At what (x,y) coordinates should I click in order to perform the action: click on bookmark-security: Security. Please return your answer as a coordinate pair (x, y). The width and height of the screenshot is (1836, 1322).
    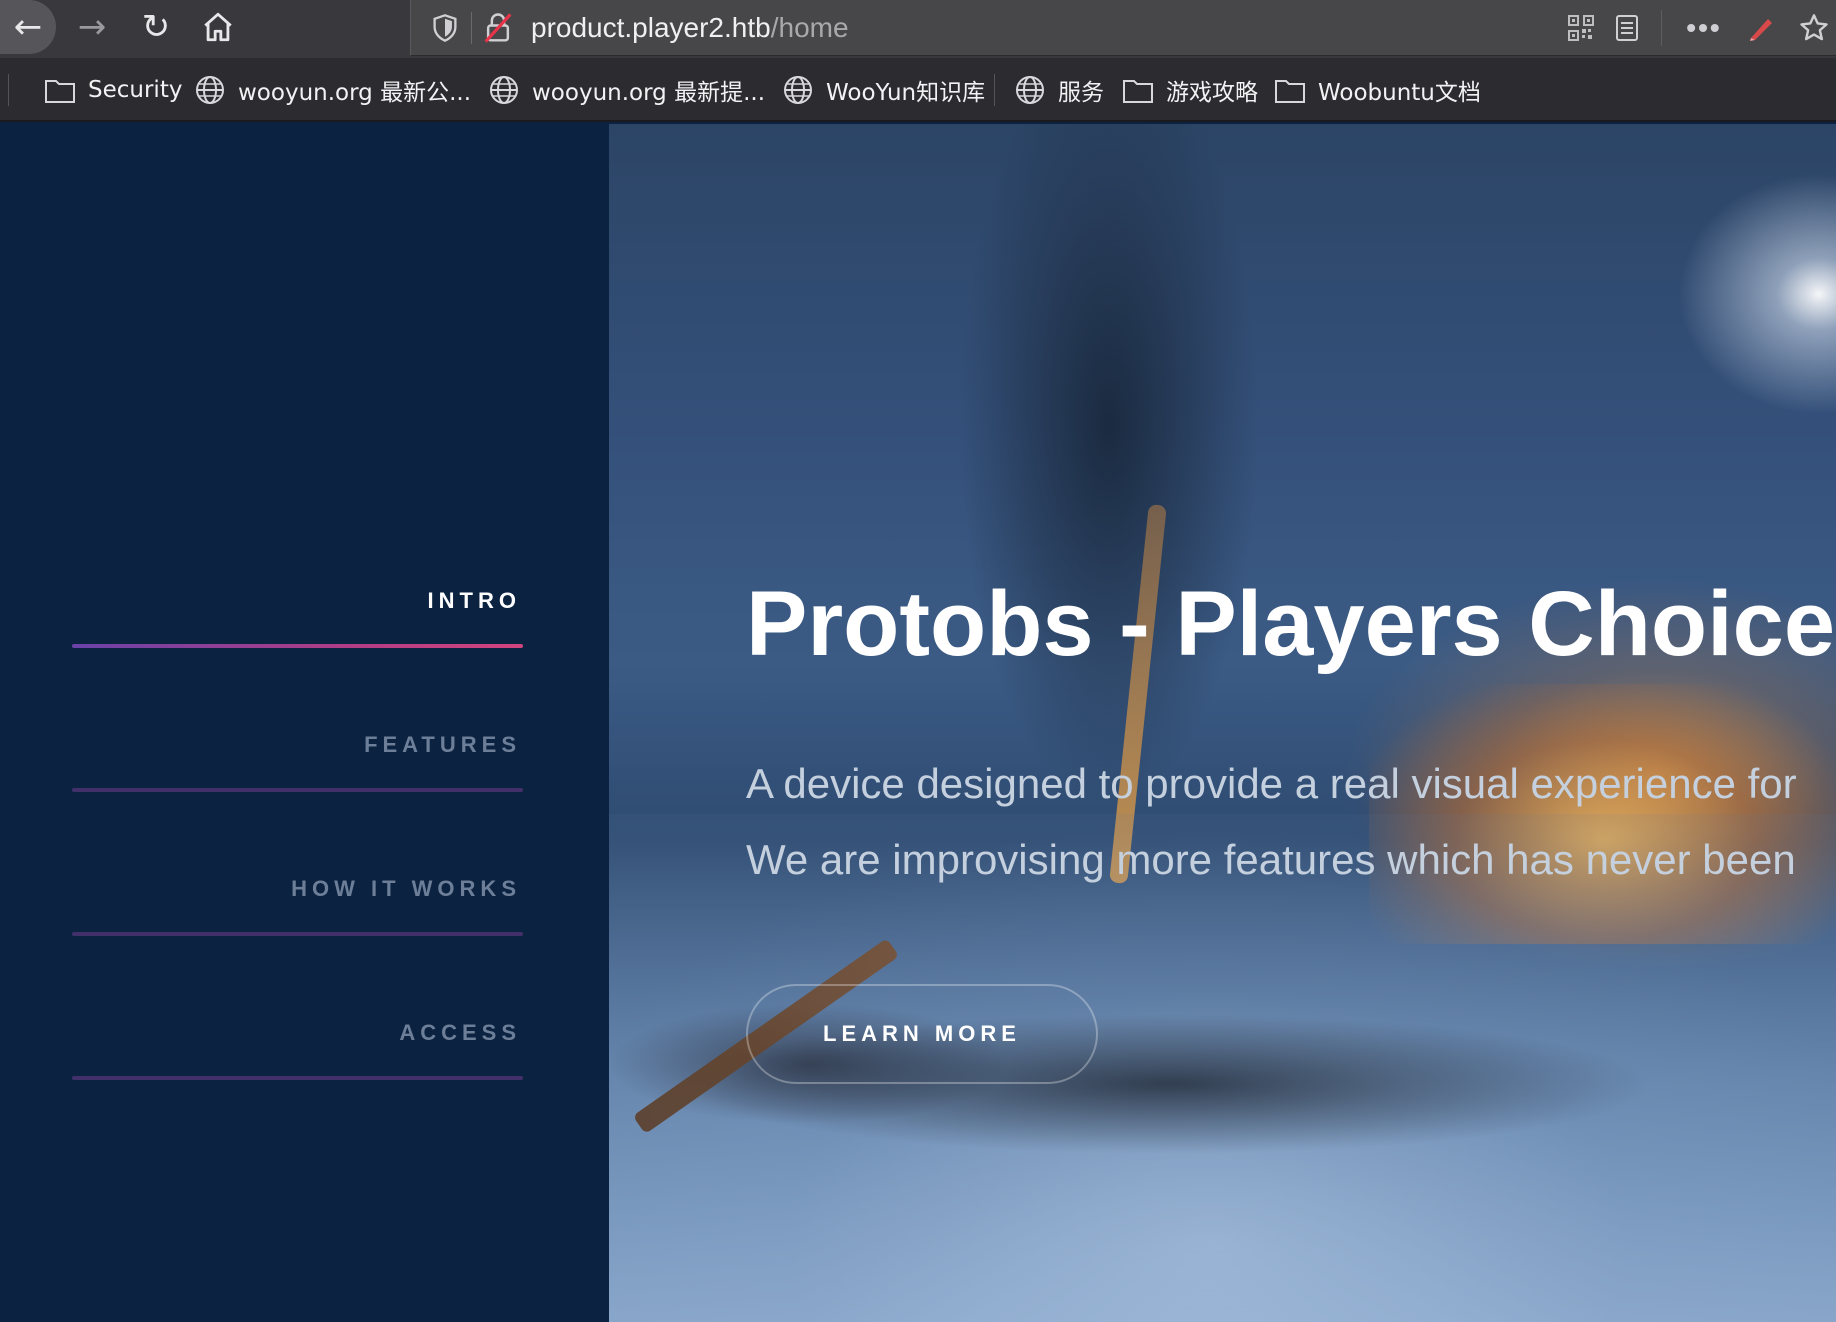
    Looking at the image, I should click on (113, 90).